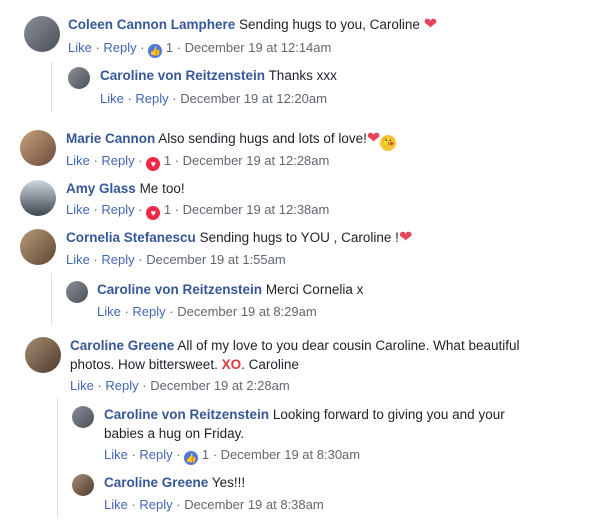  Describe the element at coordinates (314, 289) in the screenshot. I see `comment-text: Merci Cornelia x` at that location.